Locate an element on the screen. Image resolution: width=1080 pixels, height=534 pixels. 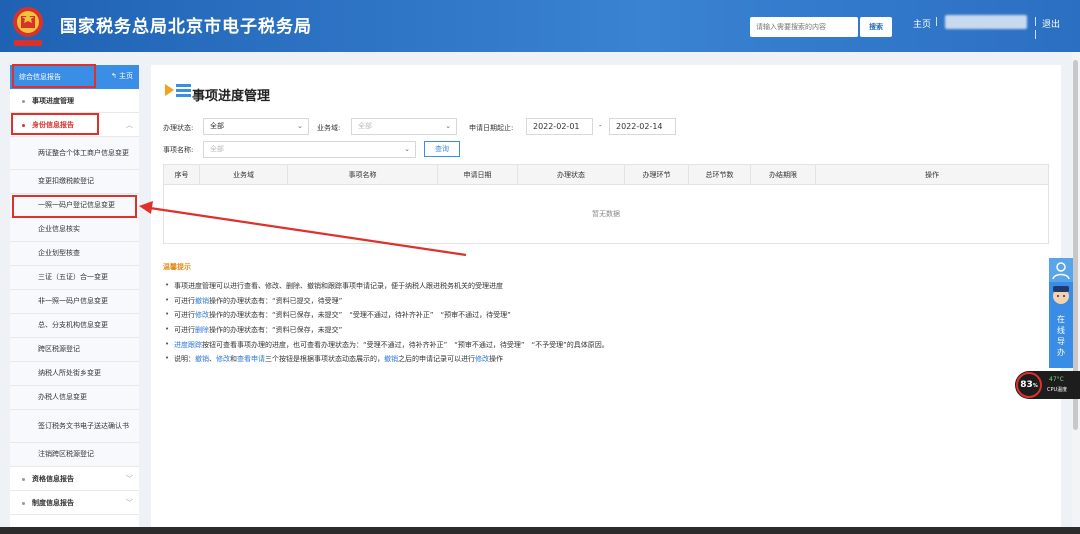
cpu-usage-ring: 83% is located at coordinates (1029, 385).